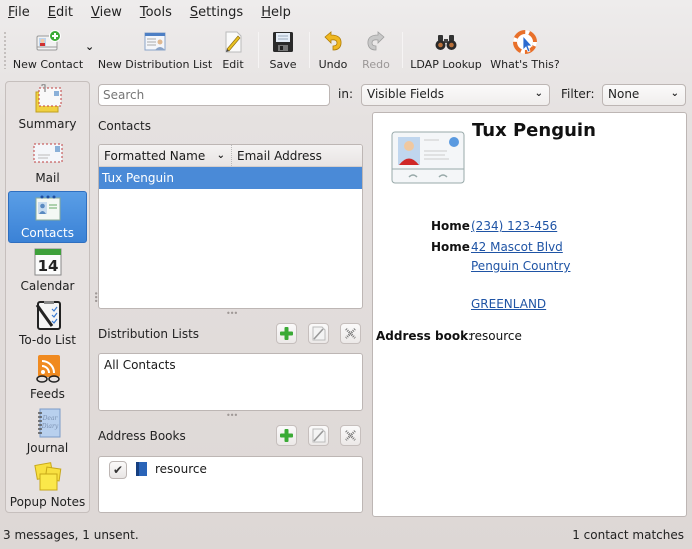 The image size is (692, 549). Describe the element at coordinates (514, 226) in the screenshot. I see `phone-link: (234) 123-456` at that location.